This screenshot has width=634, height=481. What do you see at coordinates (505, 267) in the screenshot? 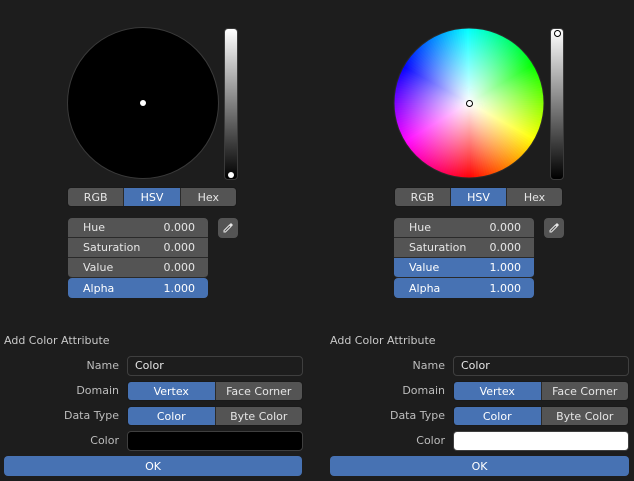
I see `value-value: 1.000` at bounding box center [505, 267].